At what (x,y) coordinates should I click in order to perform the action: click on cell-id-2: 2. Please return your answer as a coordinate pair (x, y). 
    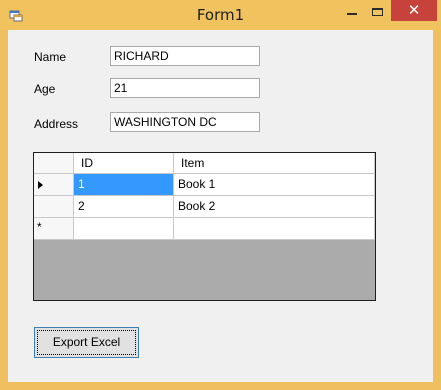
    Looking at the image, I should click on (124, 207).